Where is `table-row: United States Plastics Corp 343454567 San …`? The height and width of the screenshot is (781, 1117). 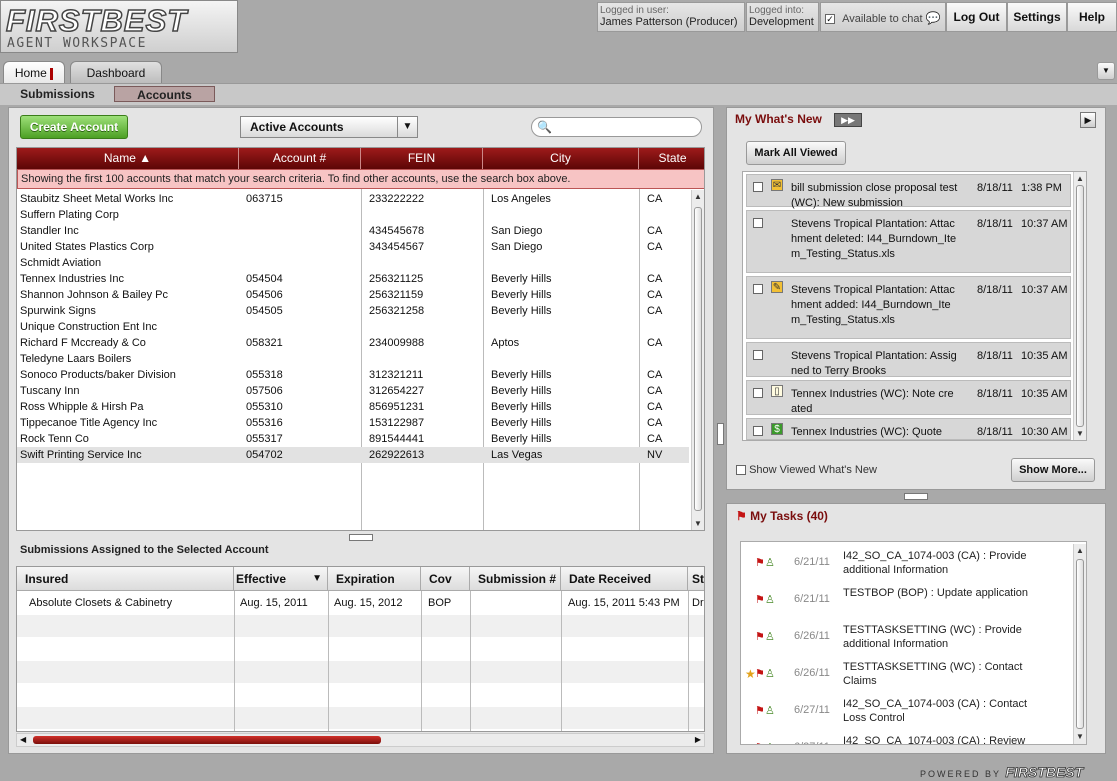
table-row: United States Plastics Corp 343454567 San … is located at coordinates (353, 247).